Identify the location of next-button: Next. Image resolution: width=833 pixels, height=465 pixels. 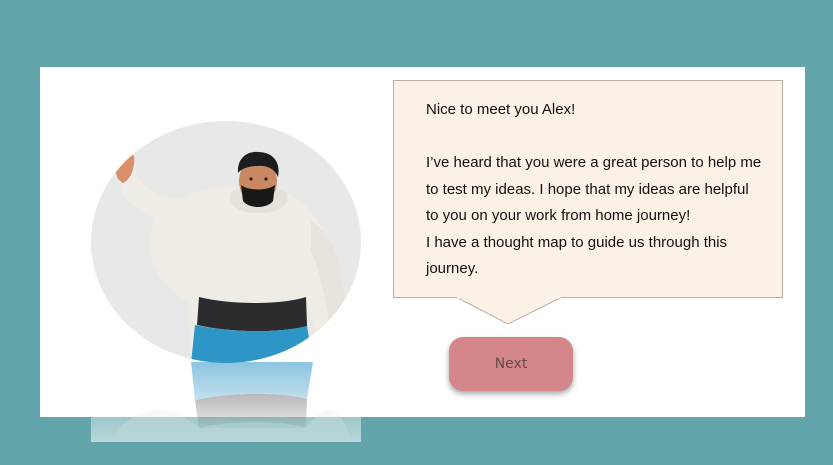
(511, 364).